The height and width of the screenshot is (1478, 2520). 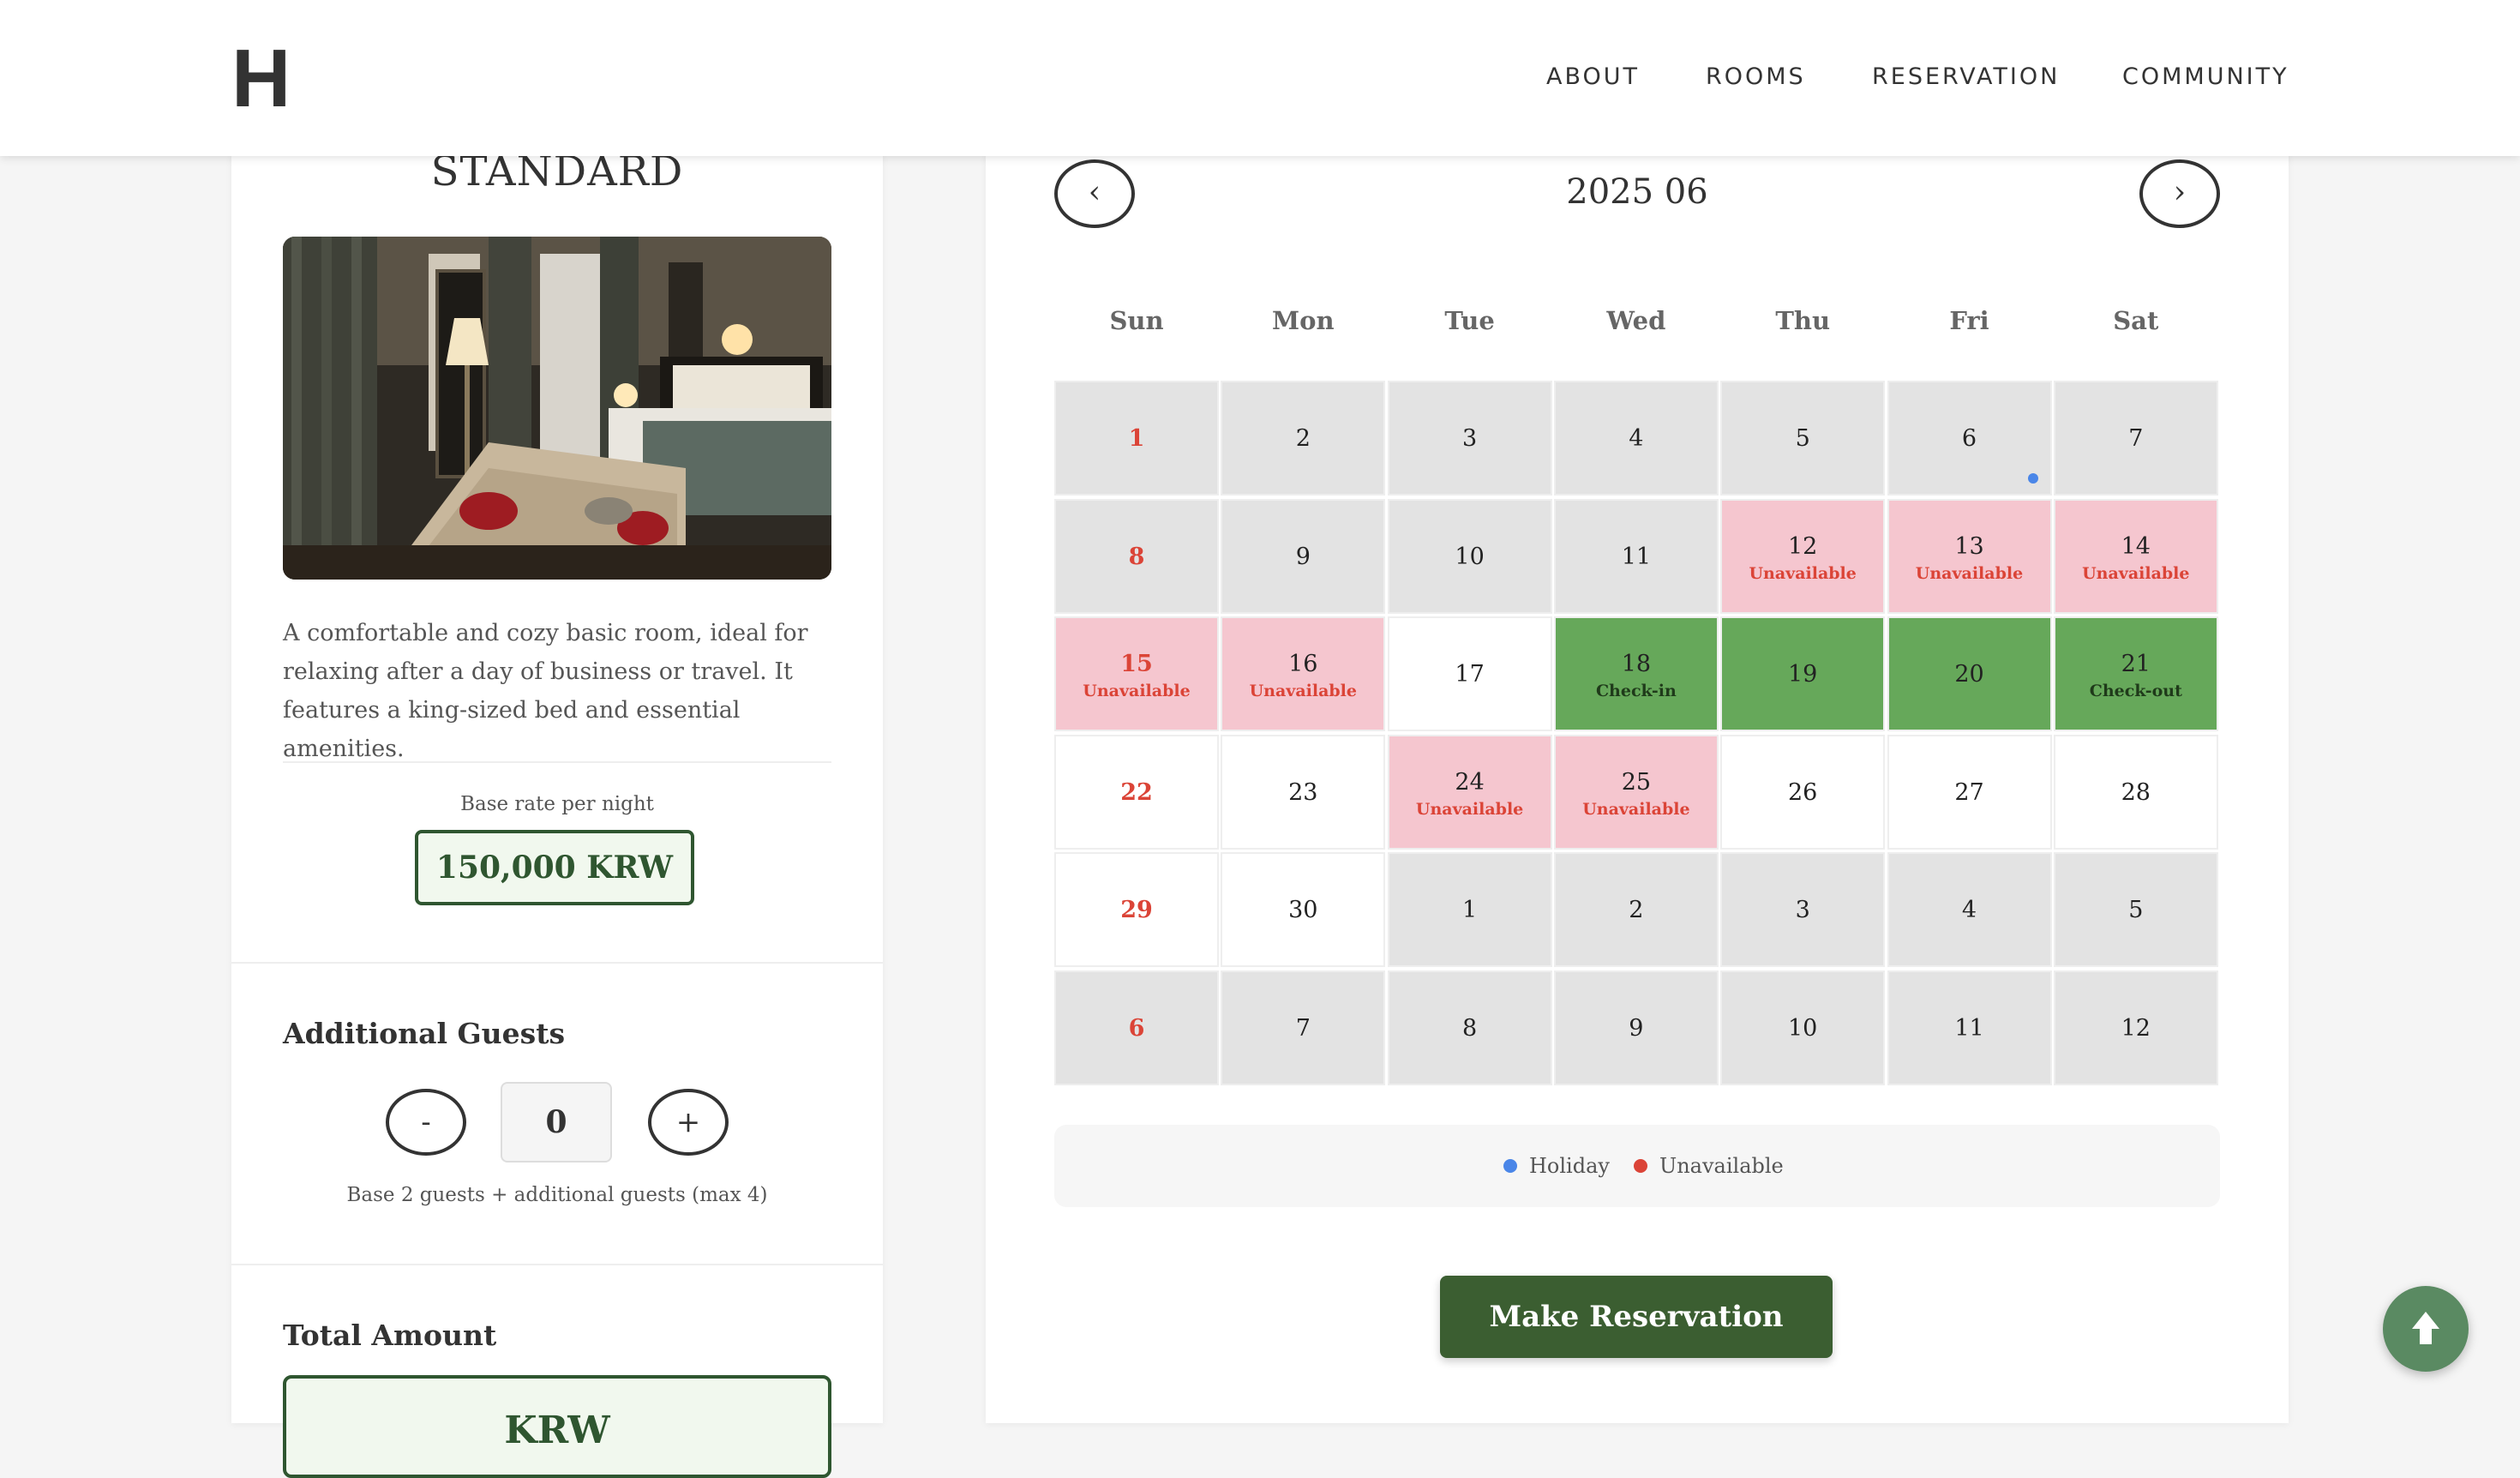 I want to click on calendar-day: 26, so click(x=1803, y=792).